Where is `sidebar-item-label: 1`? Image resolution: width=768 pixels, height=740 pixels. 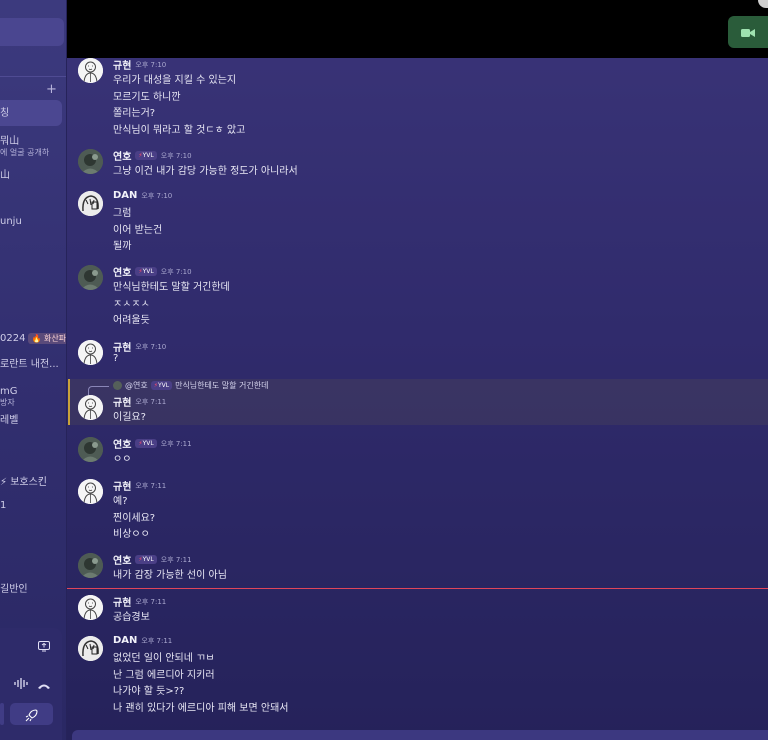 sidebar-item-label: 1 is located at coordinates (3, 505).